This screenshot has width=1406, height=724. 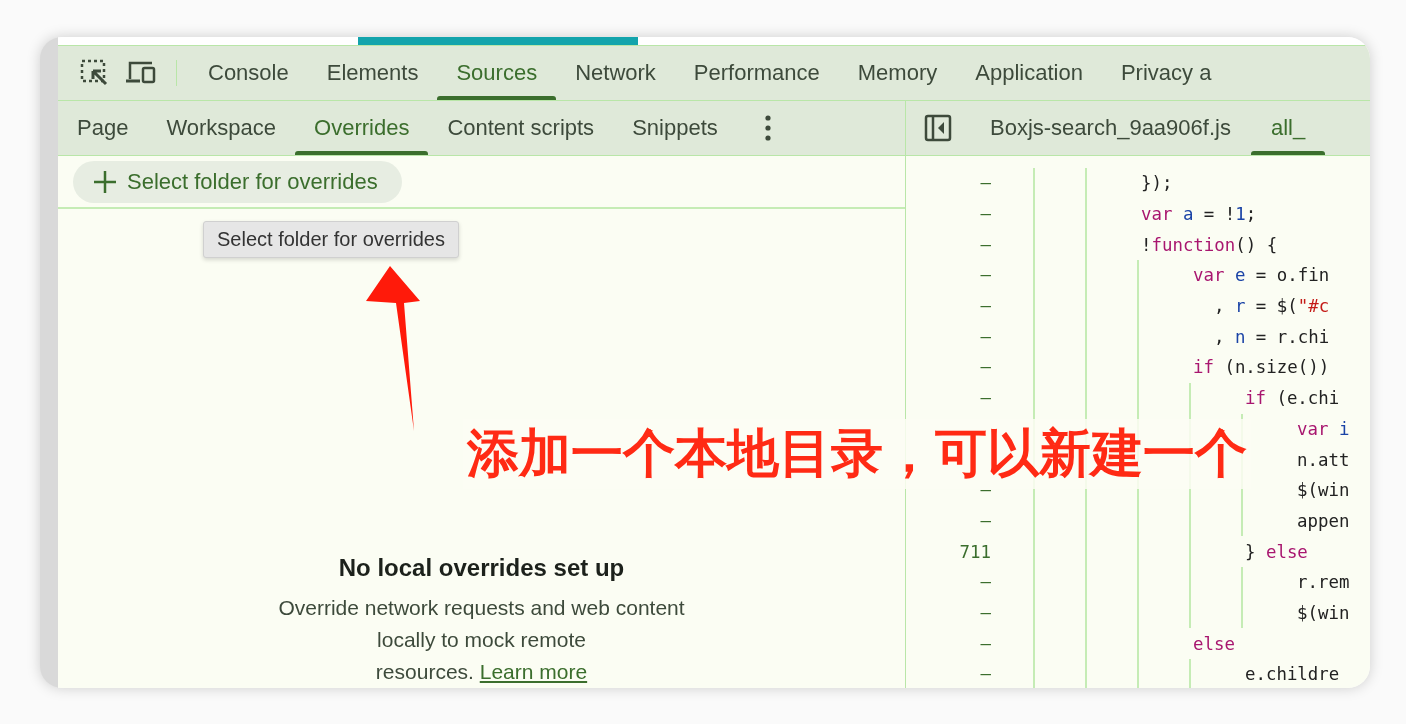 What do you see at coordinates (521, 128) in the screenshot?
I see `navigator-tab: Content scripts` at bounding box center [521, 128].